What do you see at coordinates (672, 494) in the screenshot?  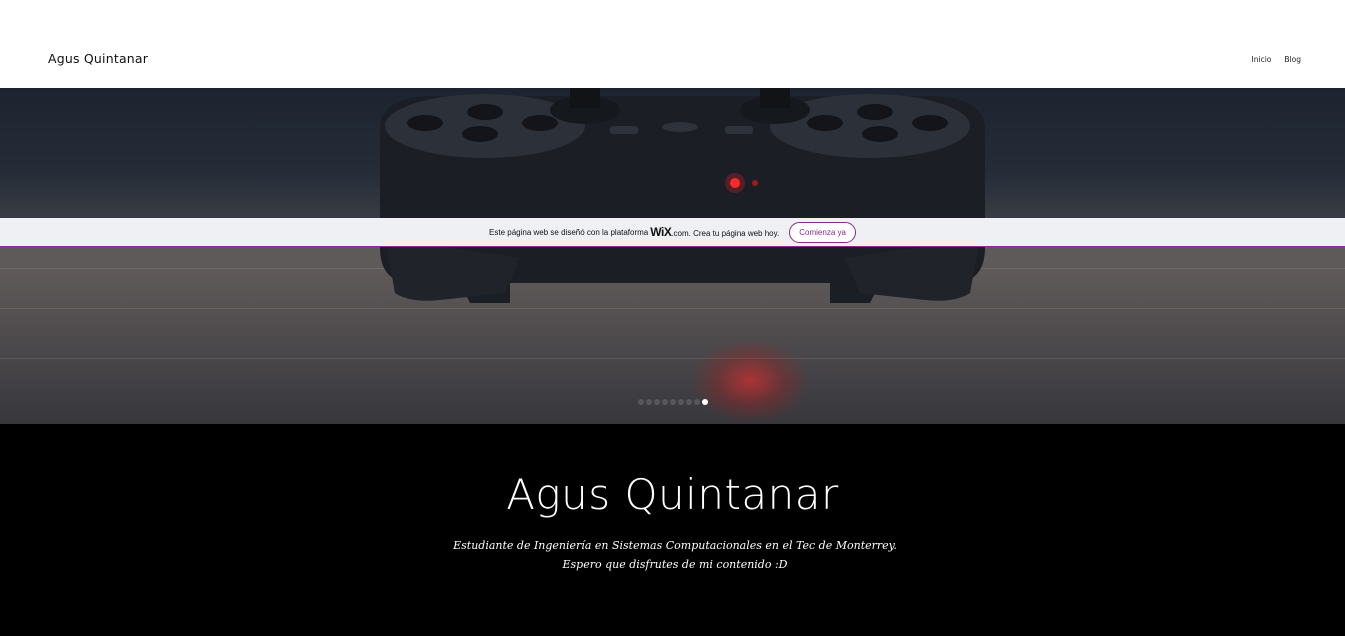 I see `page-title: Agus Quintanar` at bounding box center [672, 494].